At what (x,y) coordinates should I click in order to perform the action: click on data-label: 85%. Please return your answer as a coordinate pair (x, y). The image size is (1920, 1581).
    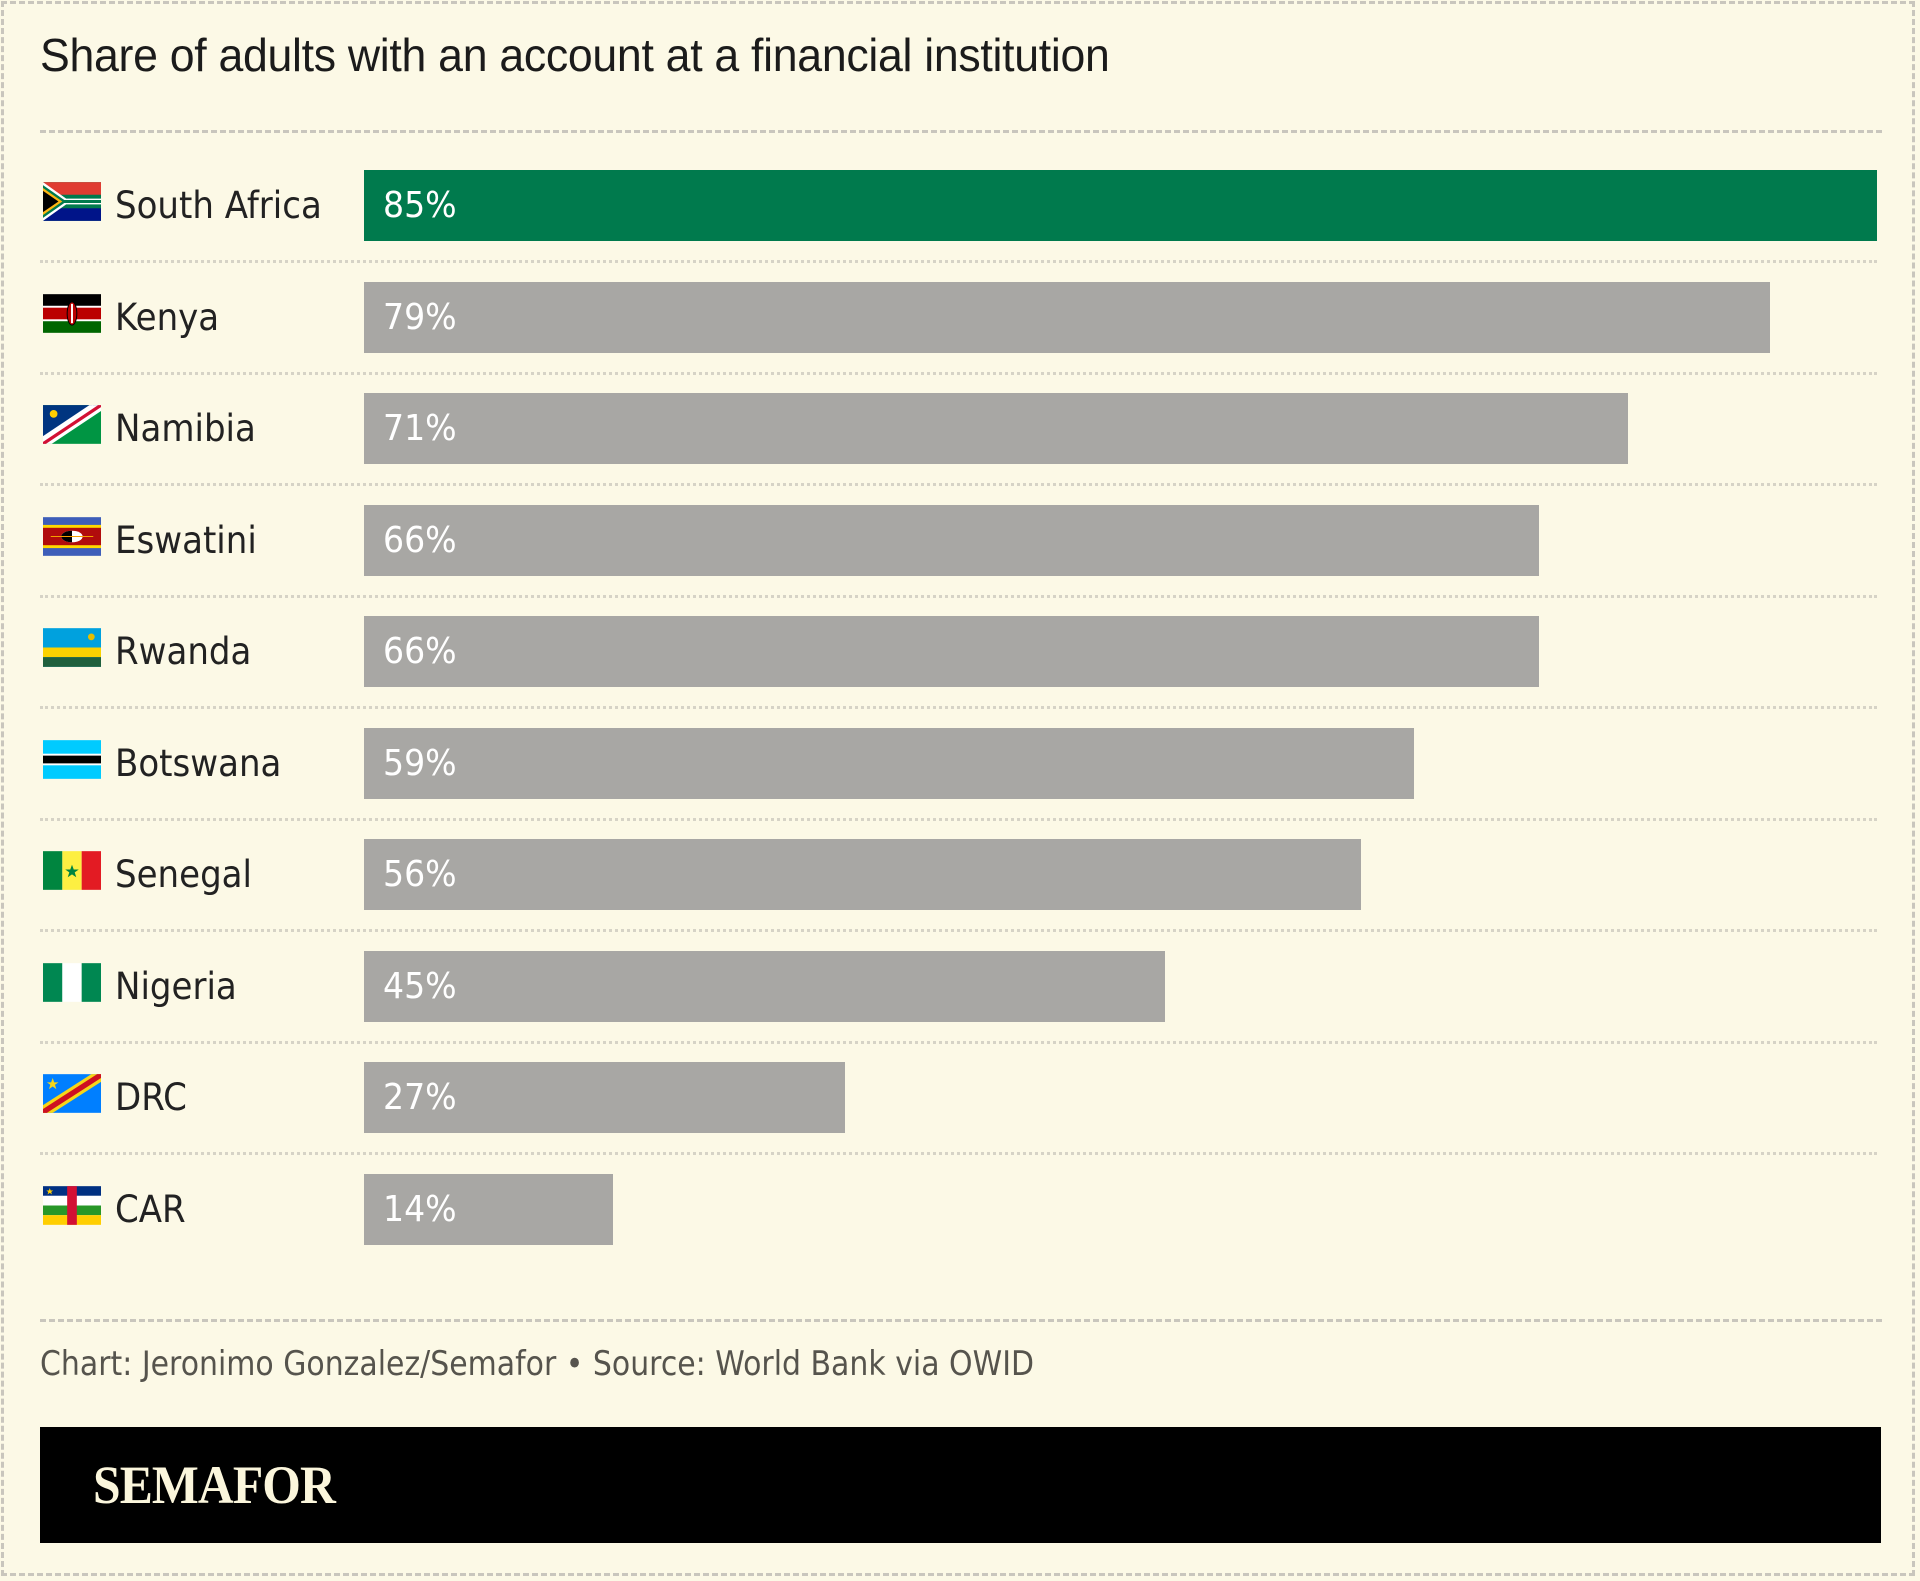
    Looking at the image, I should click on (420, 205).